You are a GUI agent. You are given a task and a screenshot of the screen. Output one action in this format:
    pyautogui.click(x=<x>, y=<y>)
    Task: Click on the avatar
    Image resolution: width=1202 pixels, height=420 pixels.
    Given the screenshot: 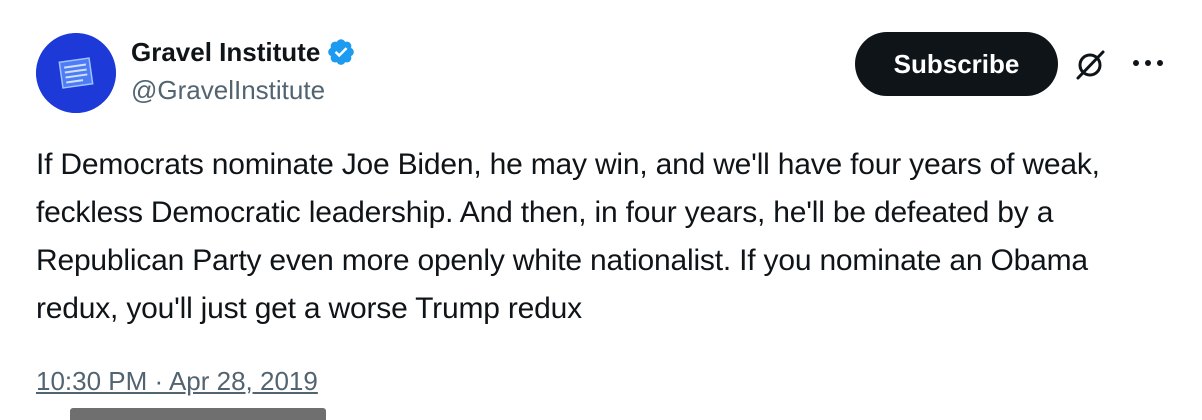 What is the action you would take?
    pyautogui.click(x=76, y=73)
    